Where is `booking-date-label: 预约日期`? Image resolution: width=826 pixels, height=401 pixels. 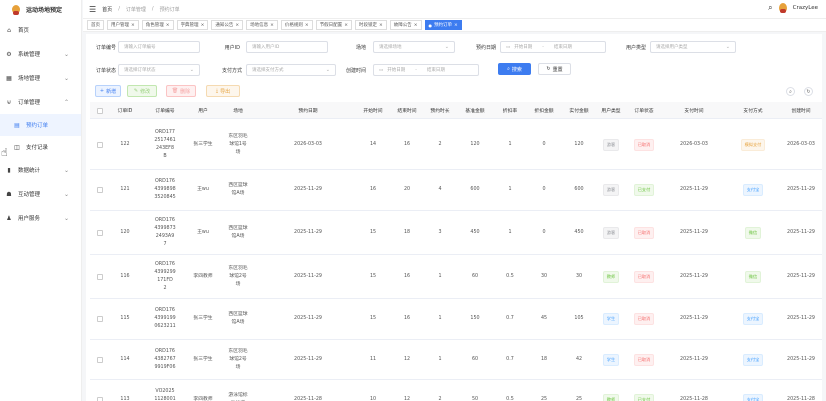
booking-date-label: 预约日期 is located at coordinates (485, 48).